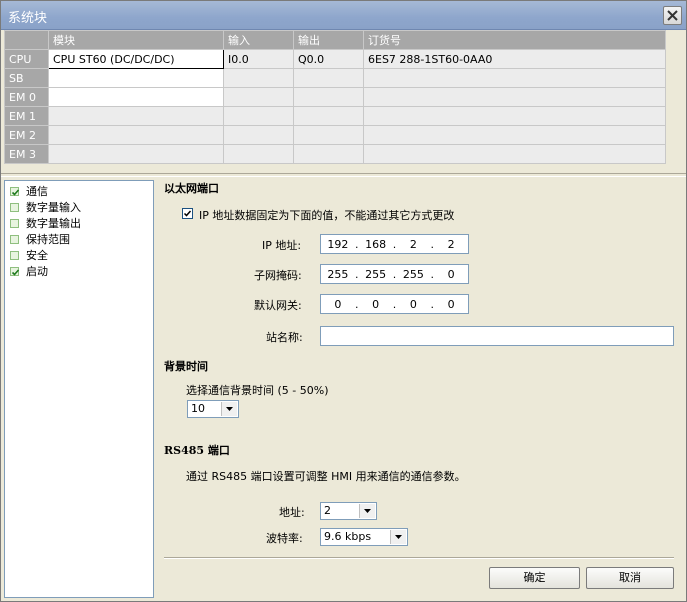 This screenshot has height=602, width=687. What do you see at coordinates (26, 154) in the screenshot?
I see `row-label: EM 3` at bounding box center [26, 154].